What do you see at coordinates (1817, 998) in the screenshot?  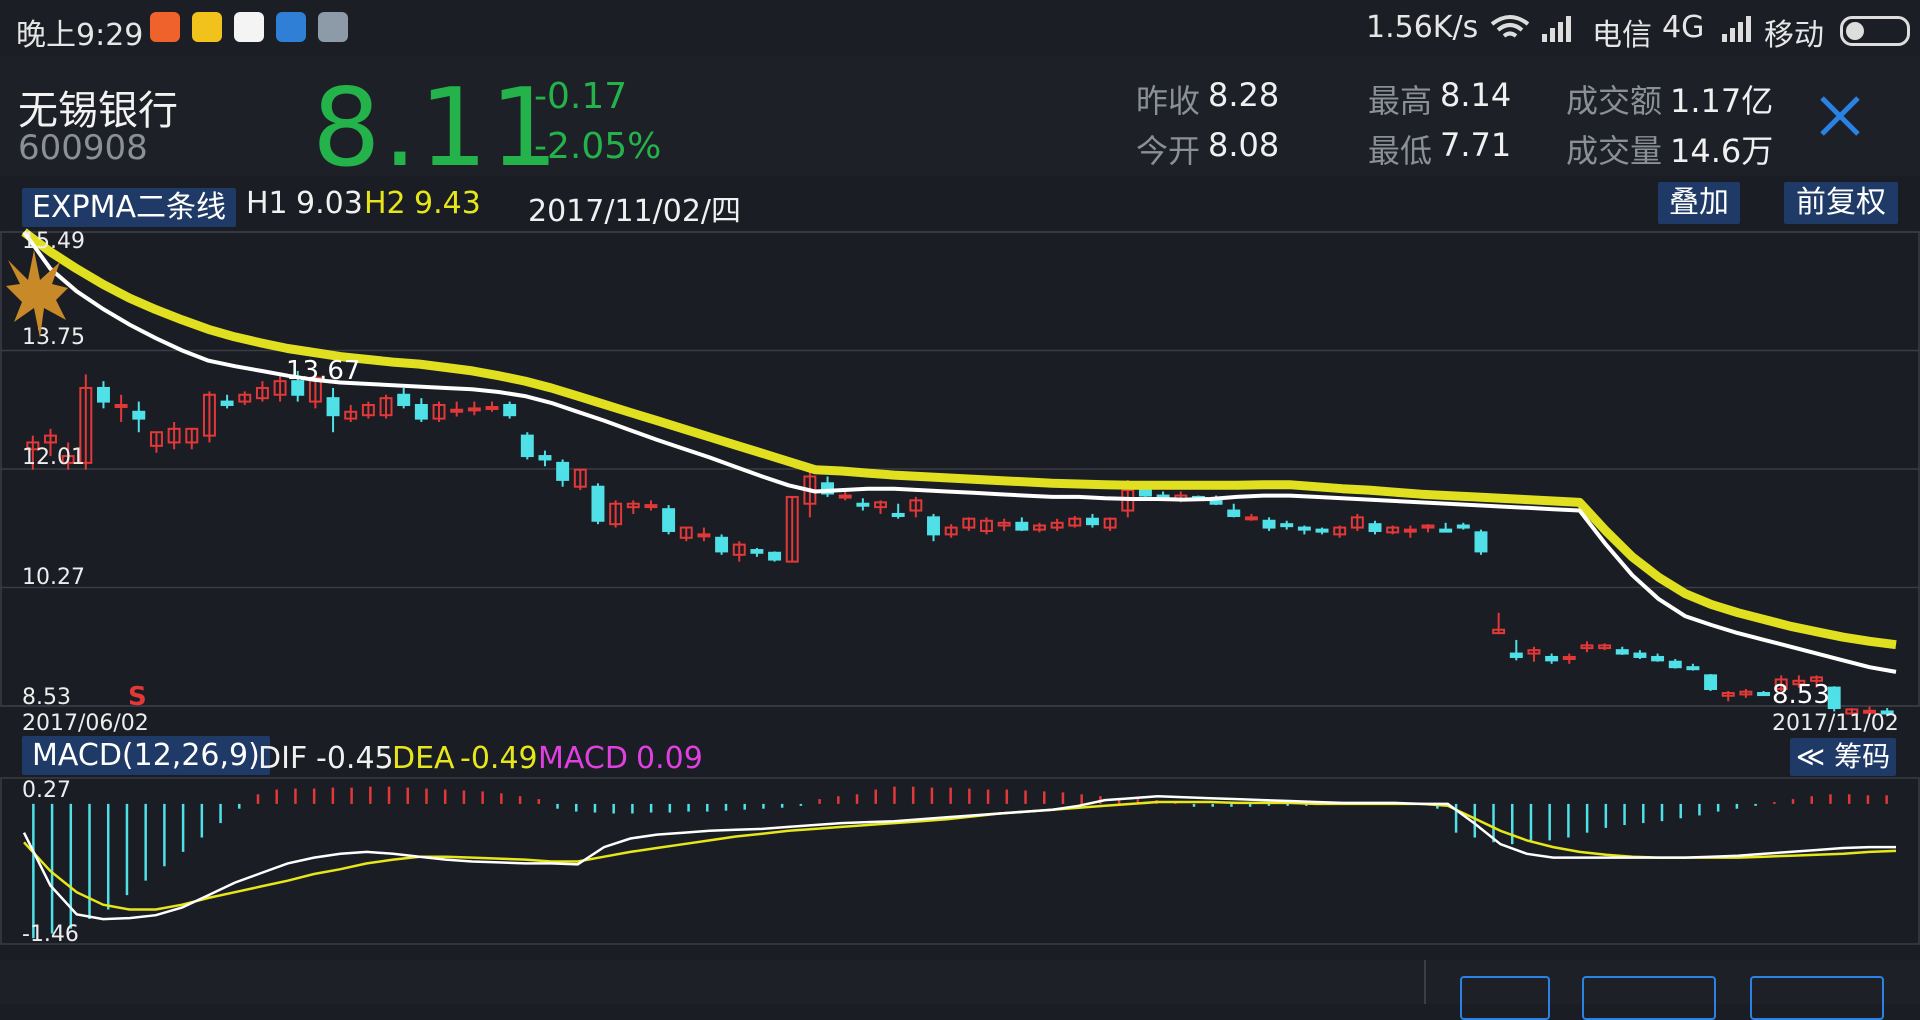 I see `next-button` at bounding box center [1817, 998].